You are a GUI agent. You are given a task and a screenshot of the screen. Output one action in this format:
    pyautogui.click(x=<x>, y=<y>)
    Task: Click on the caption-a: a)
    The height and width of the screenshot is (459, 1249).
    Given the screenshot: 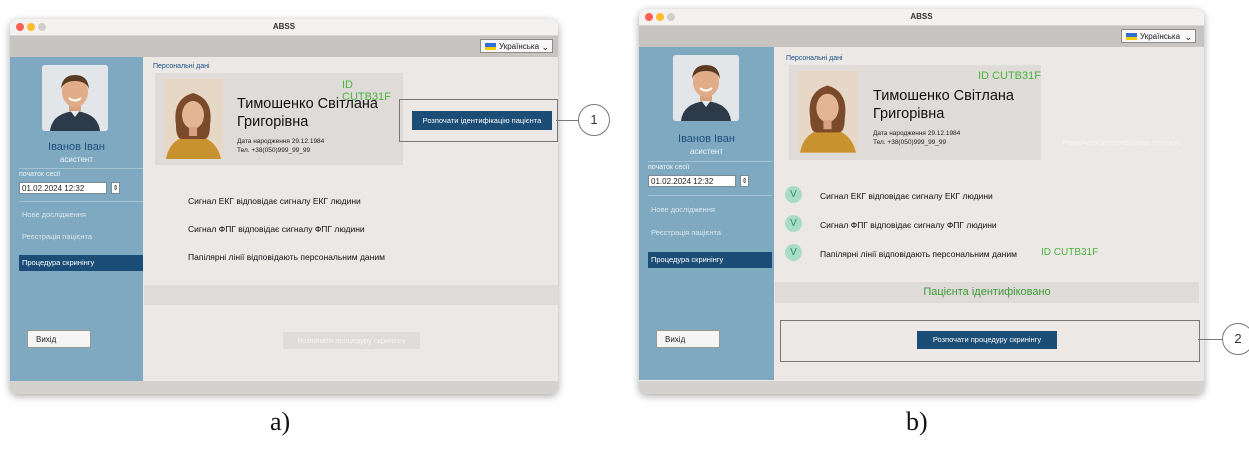 What is the action you would take?
    pyautogui.click(x=280, y=421)
    